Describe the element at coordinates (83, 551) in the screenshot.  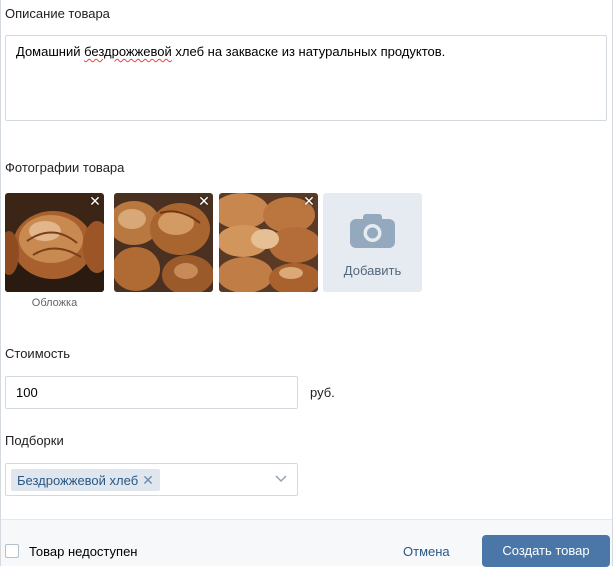
I see `unavailable-label: Товар недоступен` at that location.